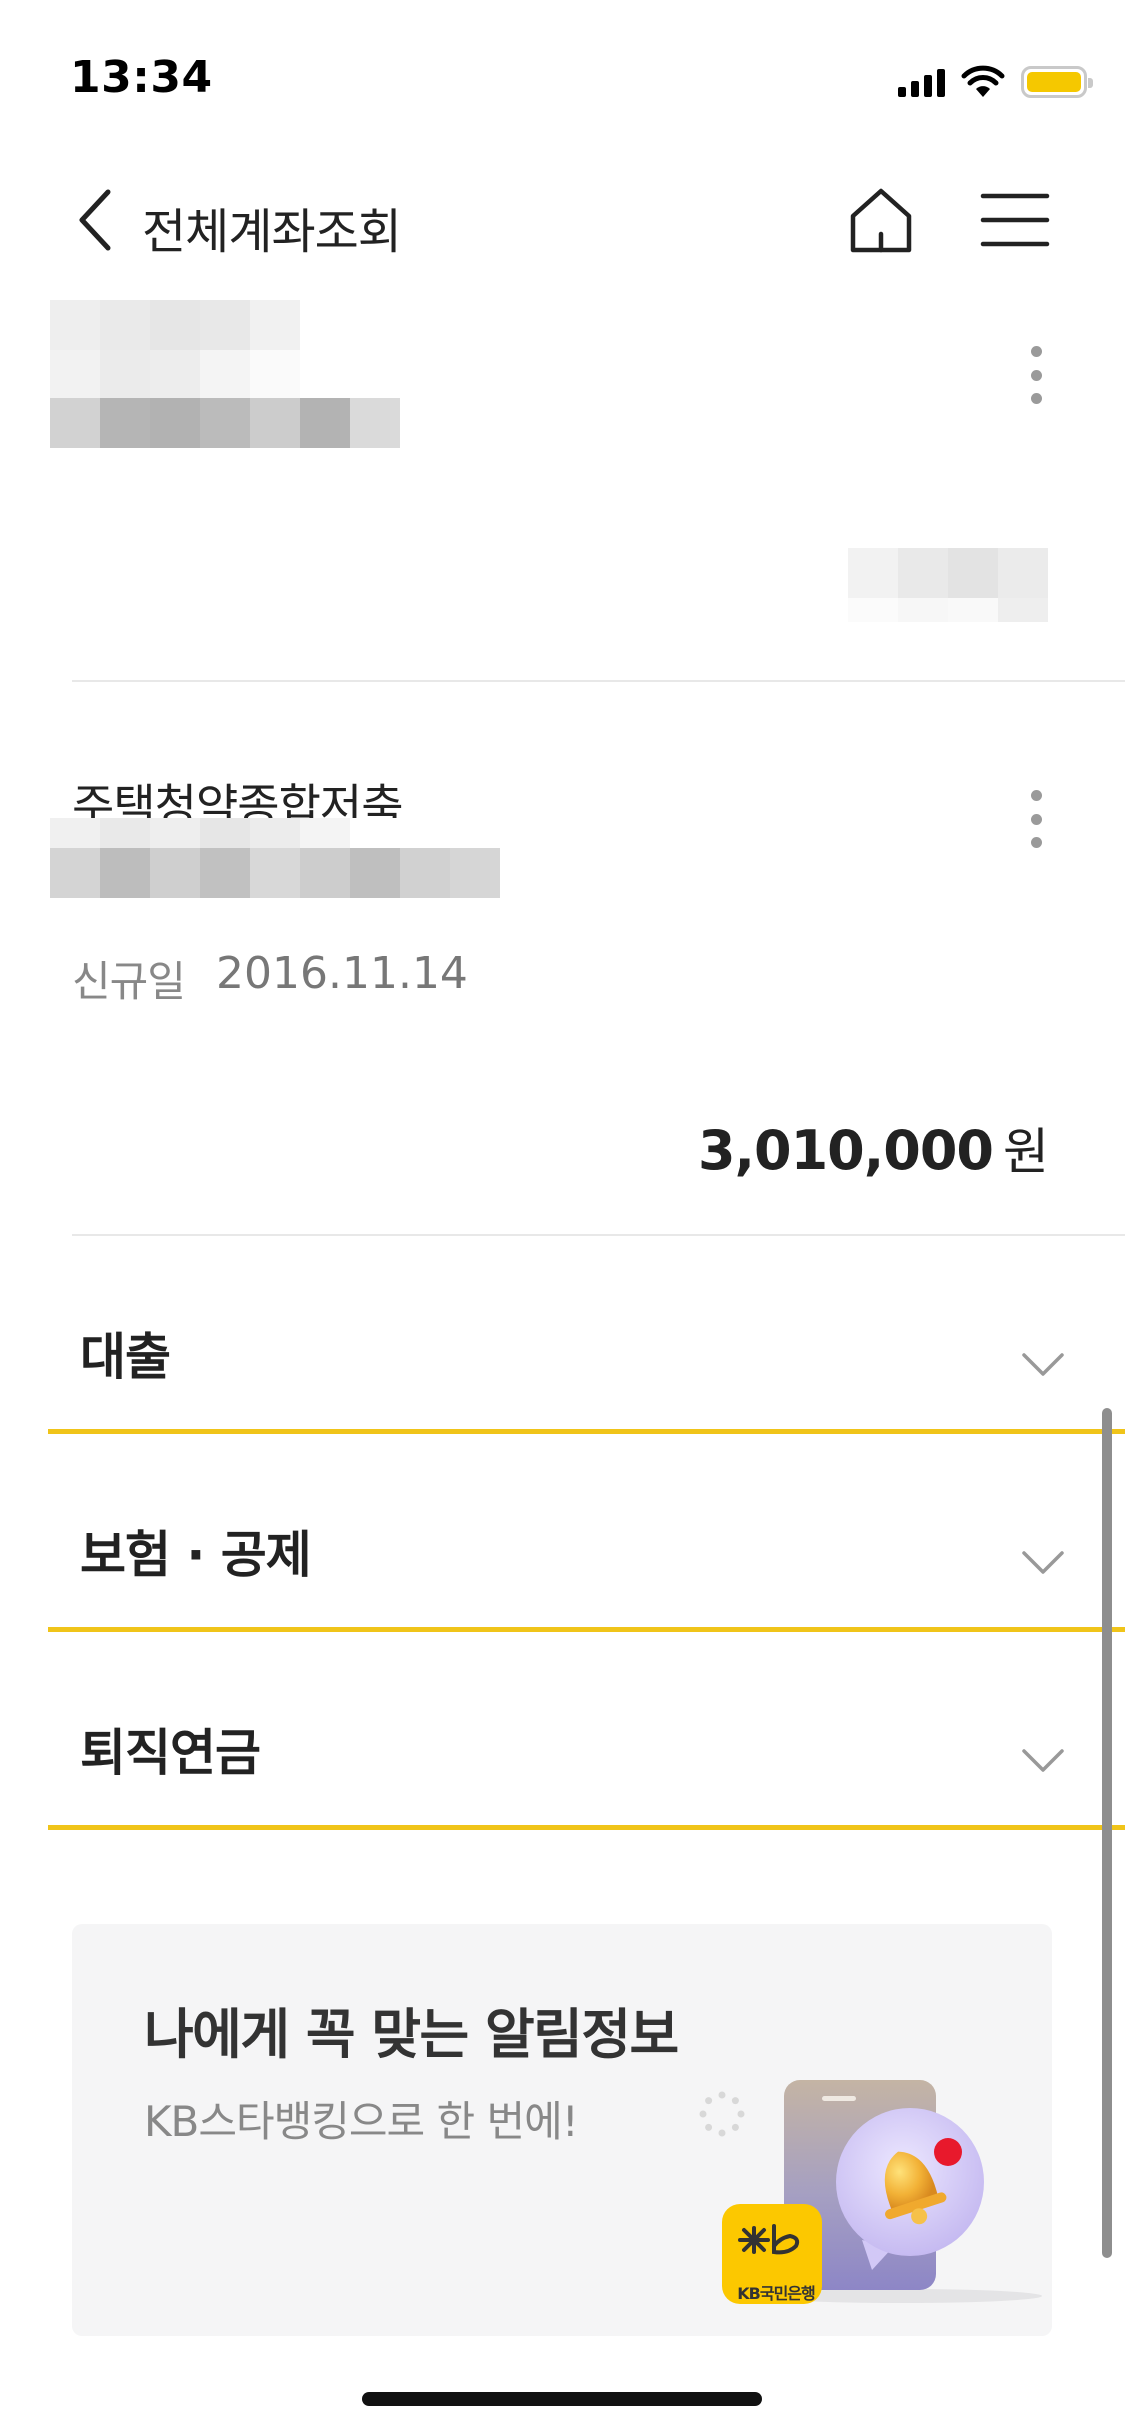 This screenshot has height=2436, width=1125. What do you see at coordinates (776, 2293) in the screenshot?
I see `kb-logo-text: KB국민은행` at bounding box center [776, 2293].